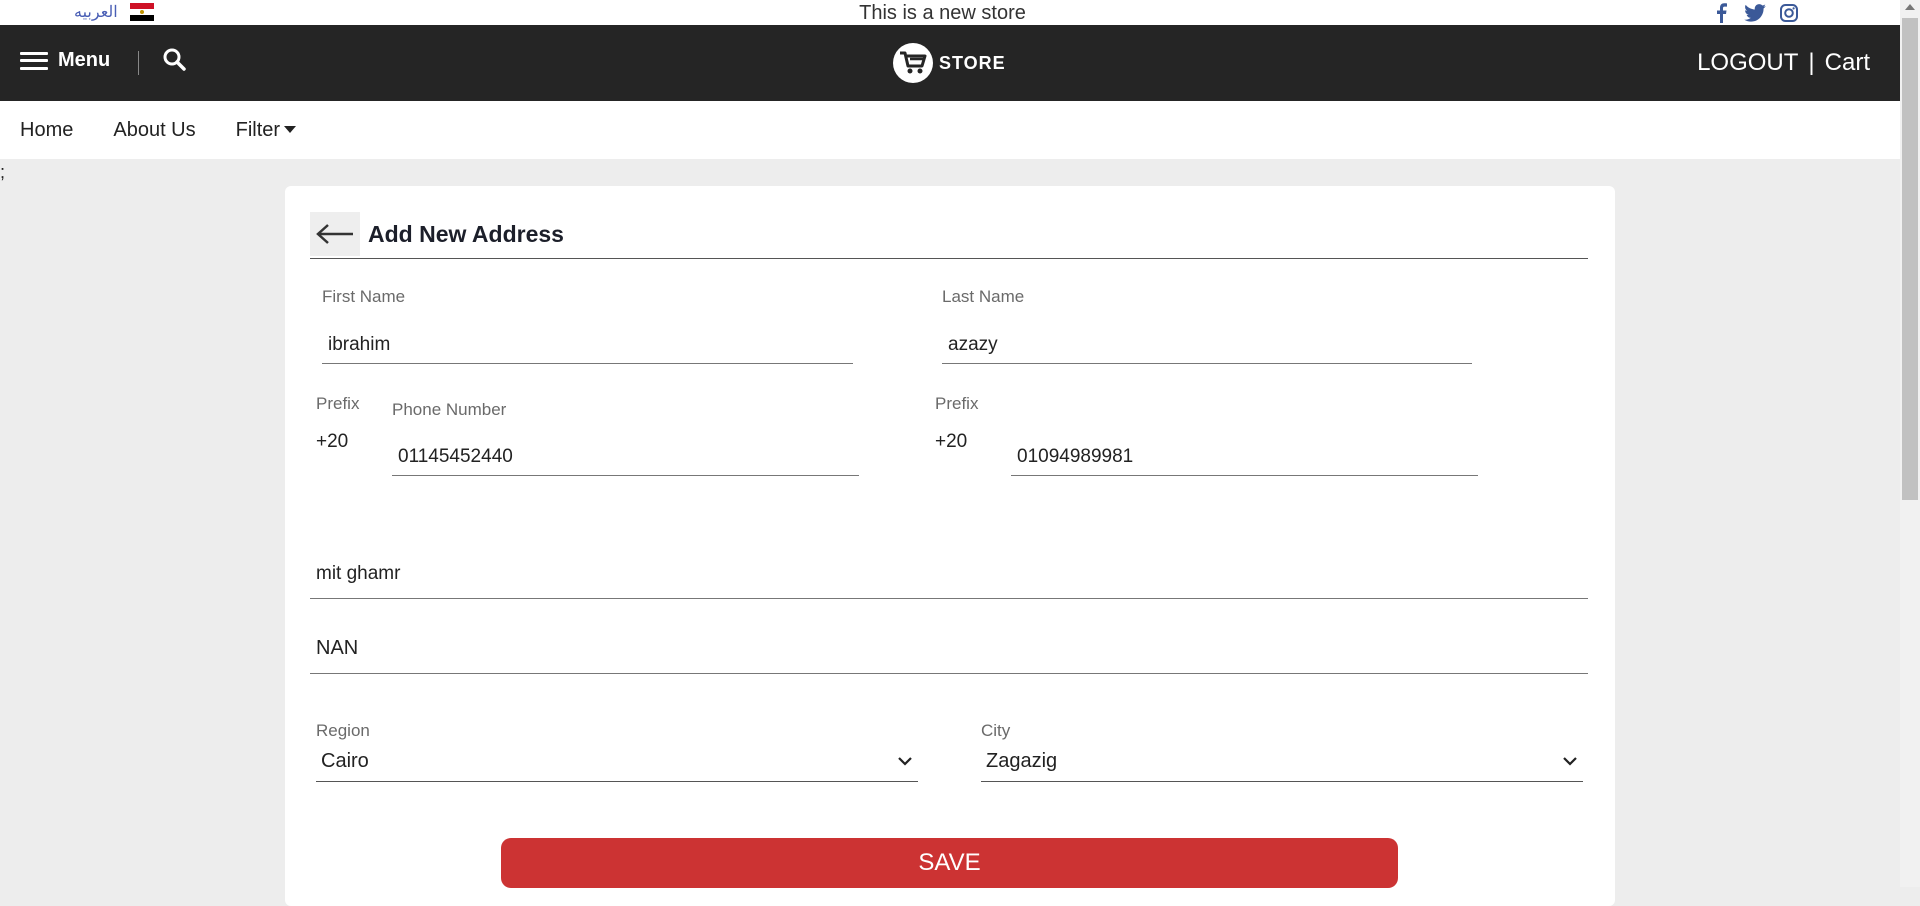 The width and height of the screenshot is (1920, 906). Describe the element at coordinates (343, 730) in the screenshot. I see `region-label: Region` at that location.